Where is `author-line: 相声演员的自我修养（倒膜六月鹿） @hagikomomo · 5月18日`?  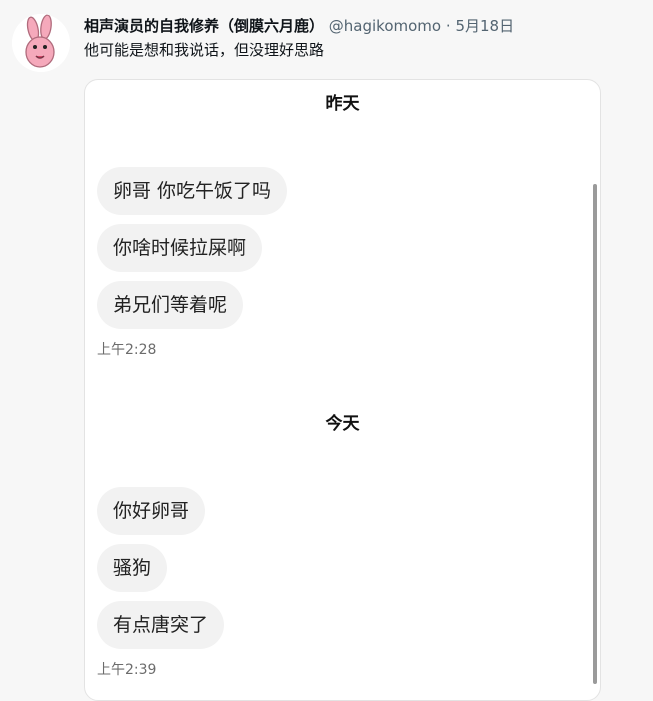 author-line: 相声演员的自我修养（倒膜六月鹿） @hagikomomo · 5月18日 is located at coordinates (363, 26).